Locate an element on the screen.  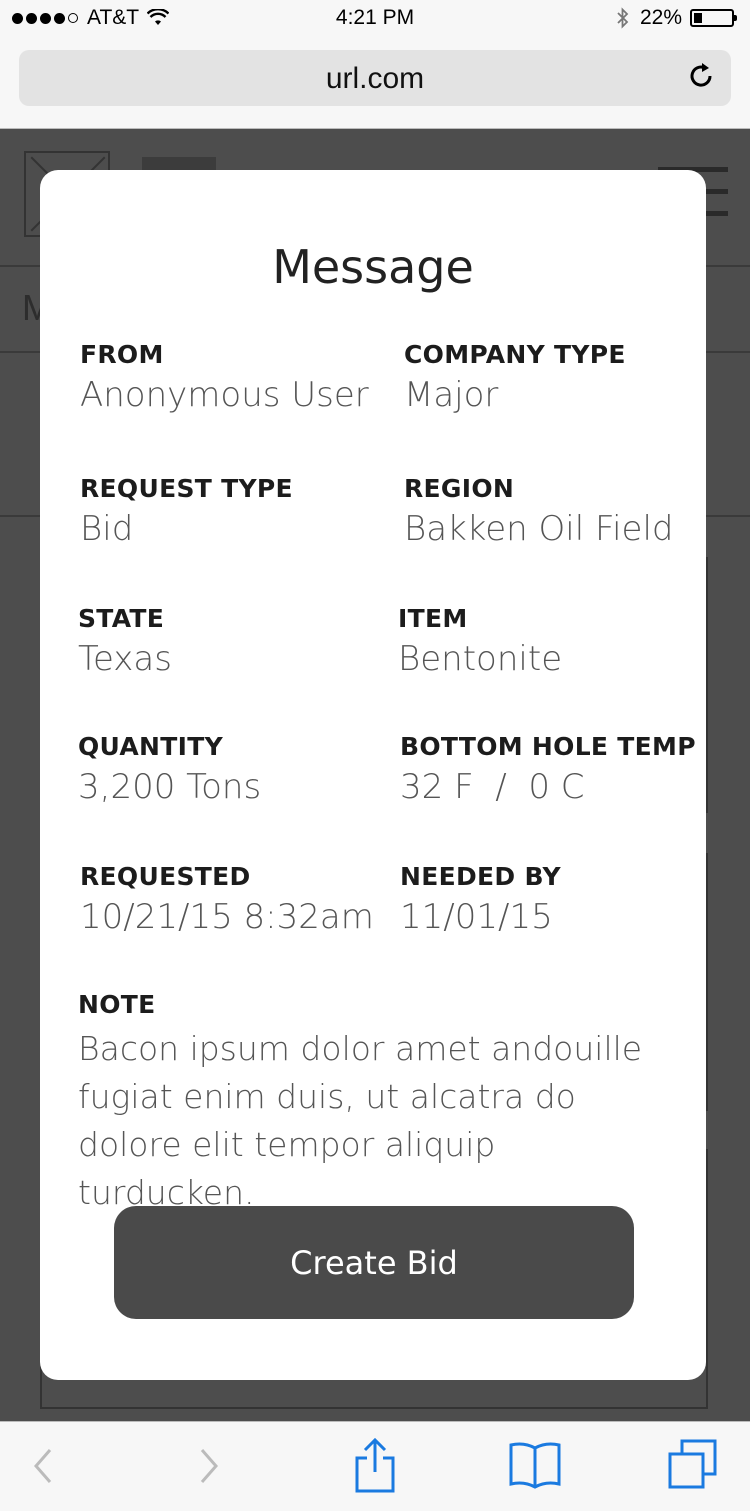
create-bid-button: Create Bid is located at coordinates (374, 1262).